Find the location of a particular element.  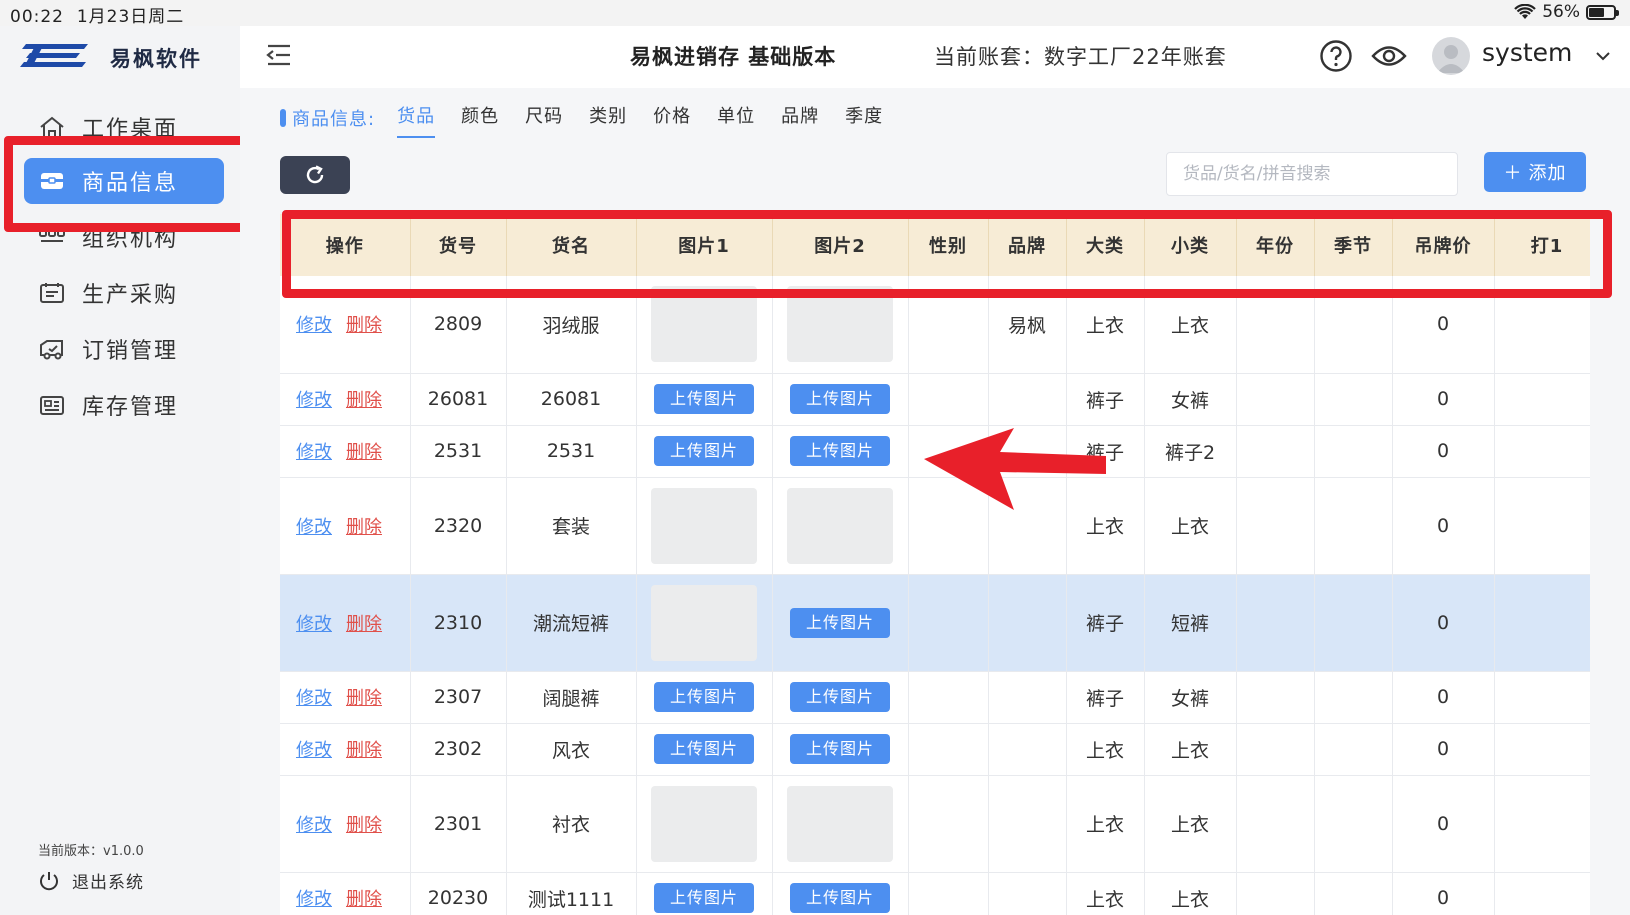

add-button: ＋ 添加 is located at coordinates (1535, 172).